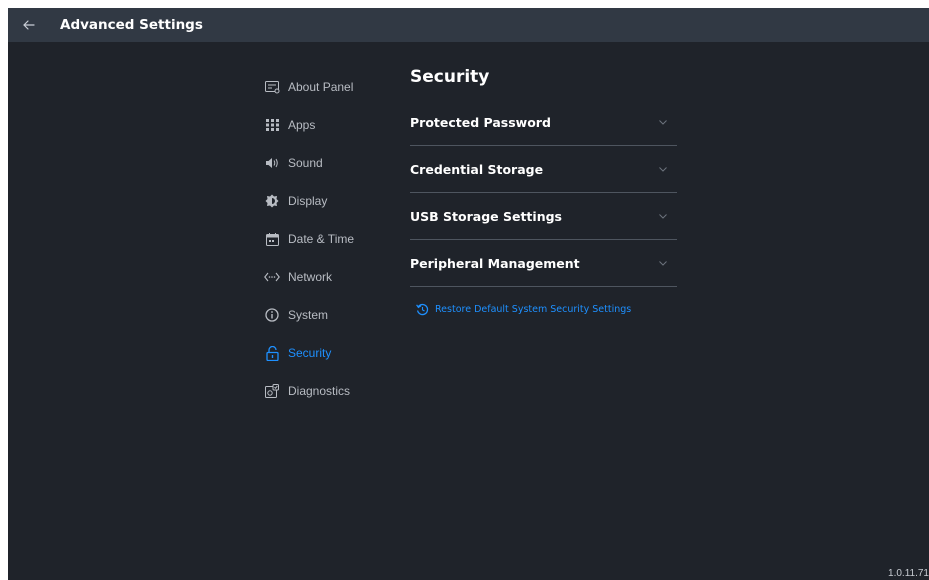 This screenshot has height=580, width=929. What do you see at coordinates (468, 25) in the screenshot?
I see `top-bar: Advanced Settings` at bounding box center [468, 25].